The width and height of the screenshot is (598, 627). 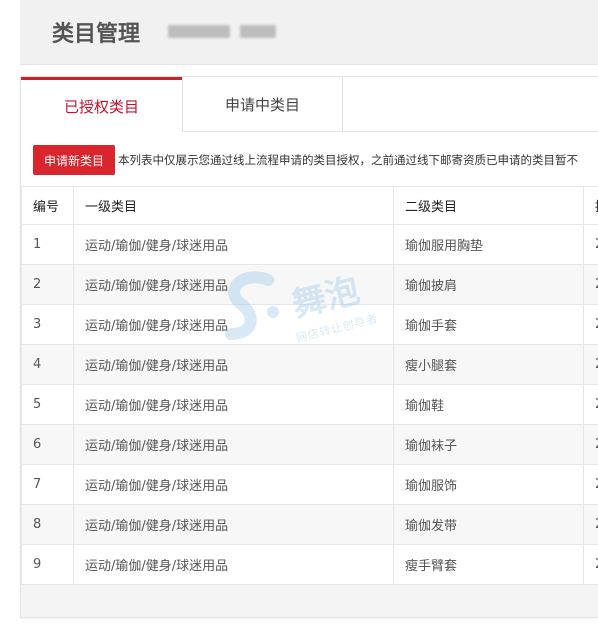 I want to click on table-row: 7 运动/瑜伽/健身/球迷用品 瑜伽服饰 2, so click(x=309, y=484).